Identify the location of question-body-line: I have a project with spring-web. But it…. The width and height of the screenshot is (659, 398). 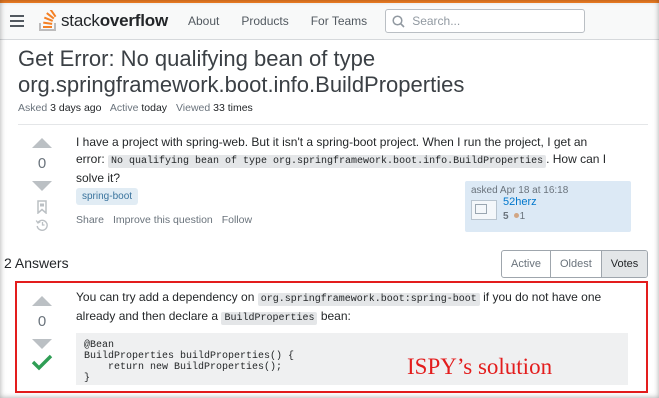
(332, 142).